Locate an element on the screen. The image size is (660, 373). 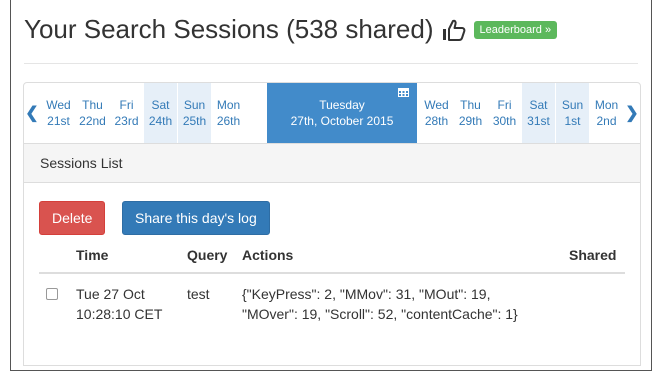
actions-line-1: {"KeyPress": 2, "MMov": 31, "MOut": 19, is located at coordinates (366, 294).